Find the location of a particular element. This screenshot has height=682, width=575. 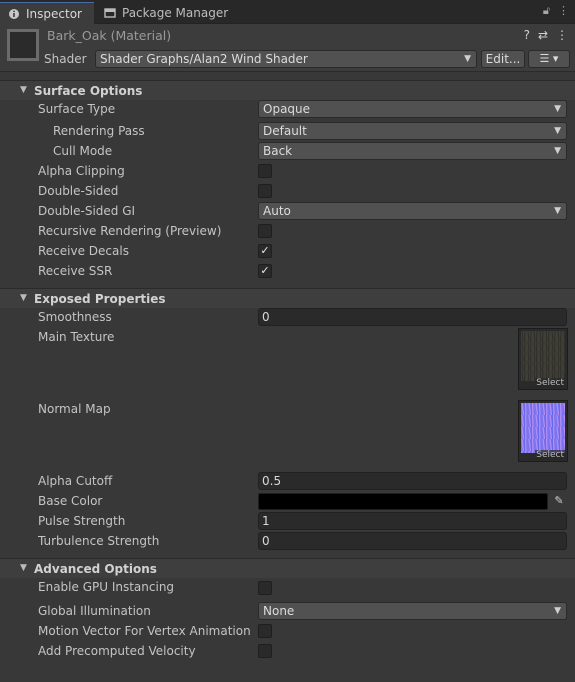

tab-inspector-label: Inspector is located at coordinates (54, 13).